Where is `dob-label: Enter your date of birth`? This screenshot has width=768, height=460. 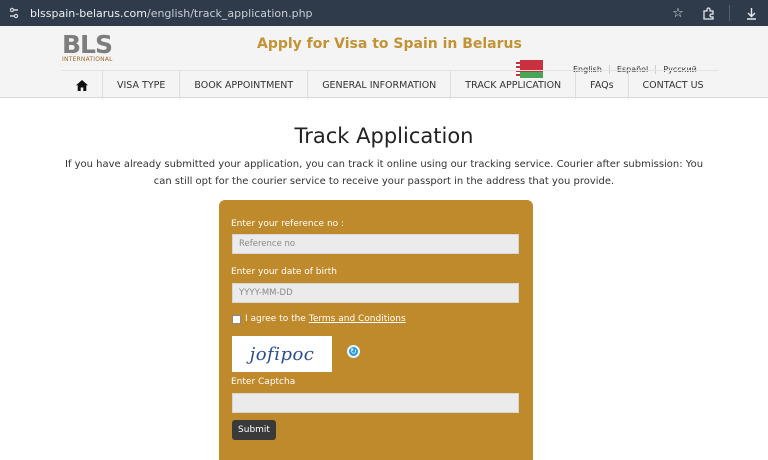 dob-label: Enter your date of birth is located at coordinates (284, 272).